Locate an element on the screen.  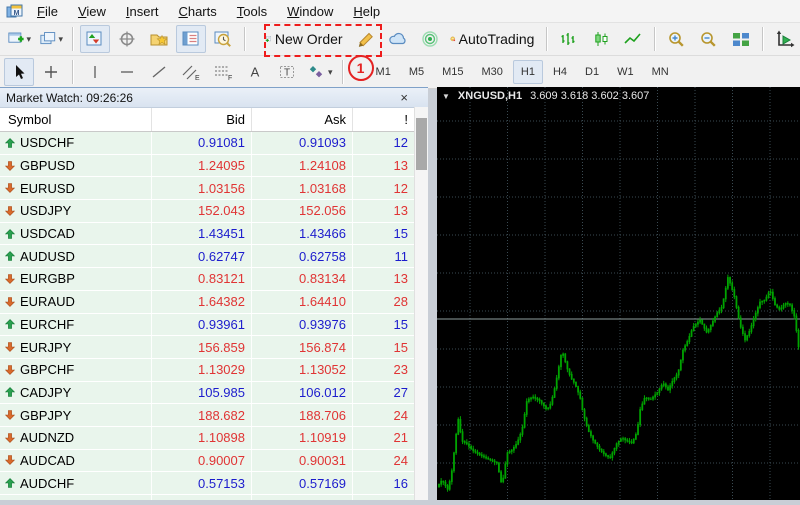
tile-windows-button is located at coordinates (741, 39).